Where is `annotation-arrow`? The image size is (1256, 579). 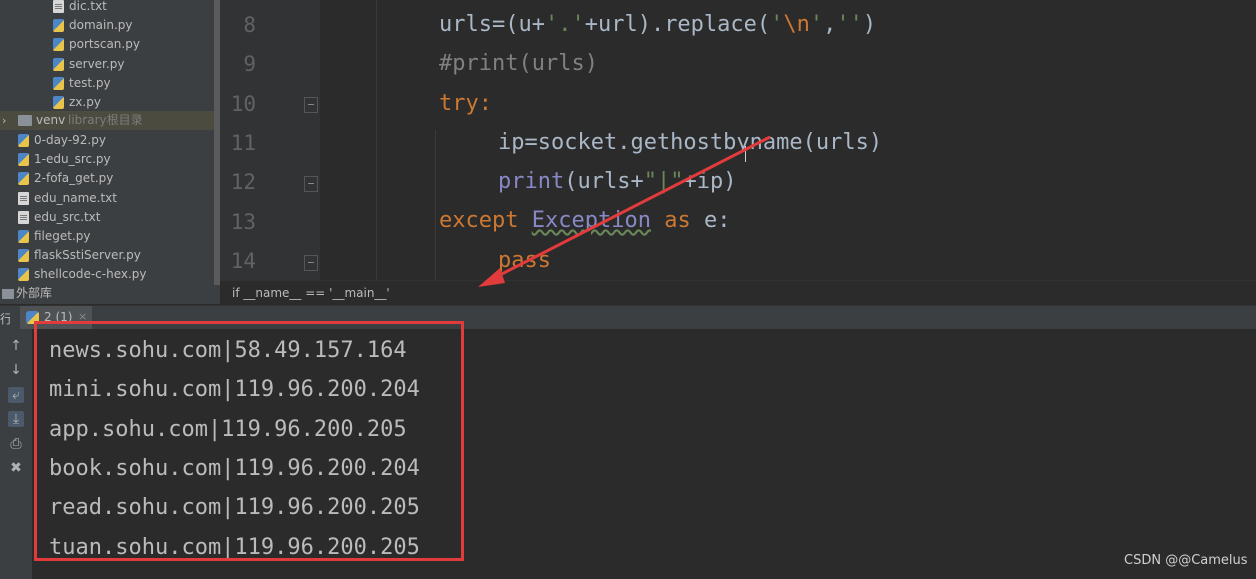
annotation-arrow is located at coordinates (624, 211).